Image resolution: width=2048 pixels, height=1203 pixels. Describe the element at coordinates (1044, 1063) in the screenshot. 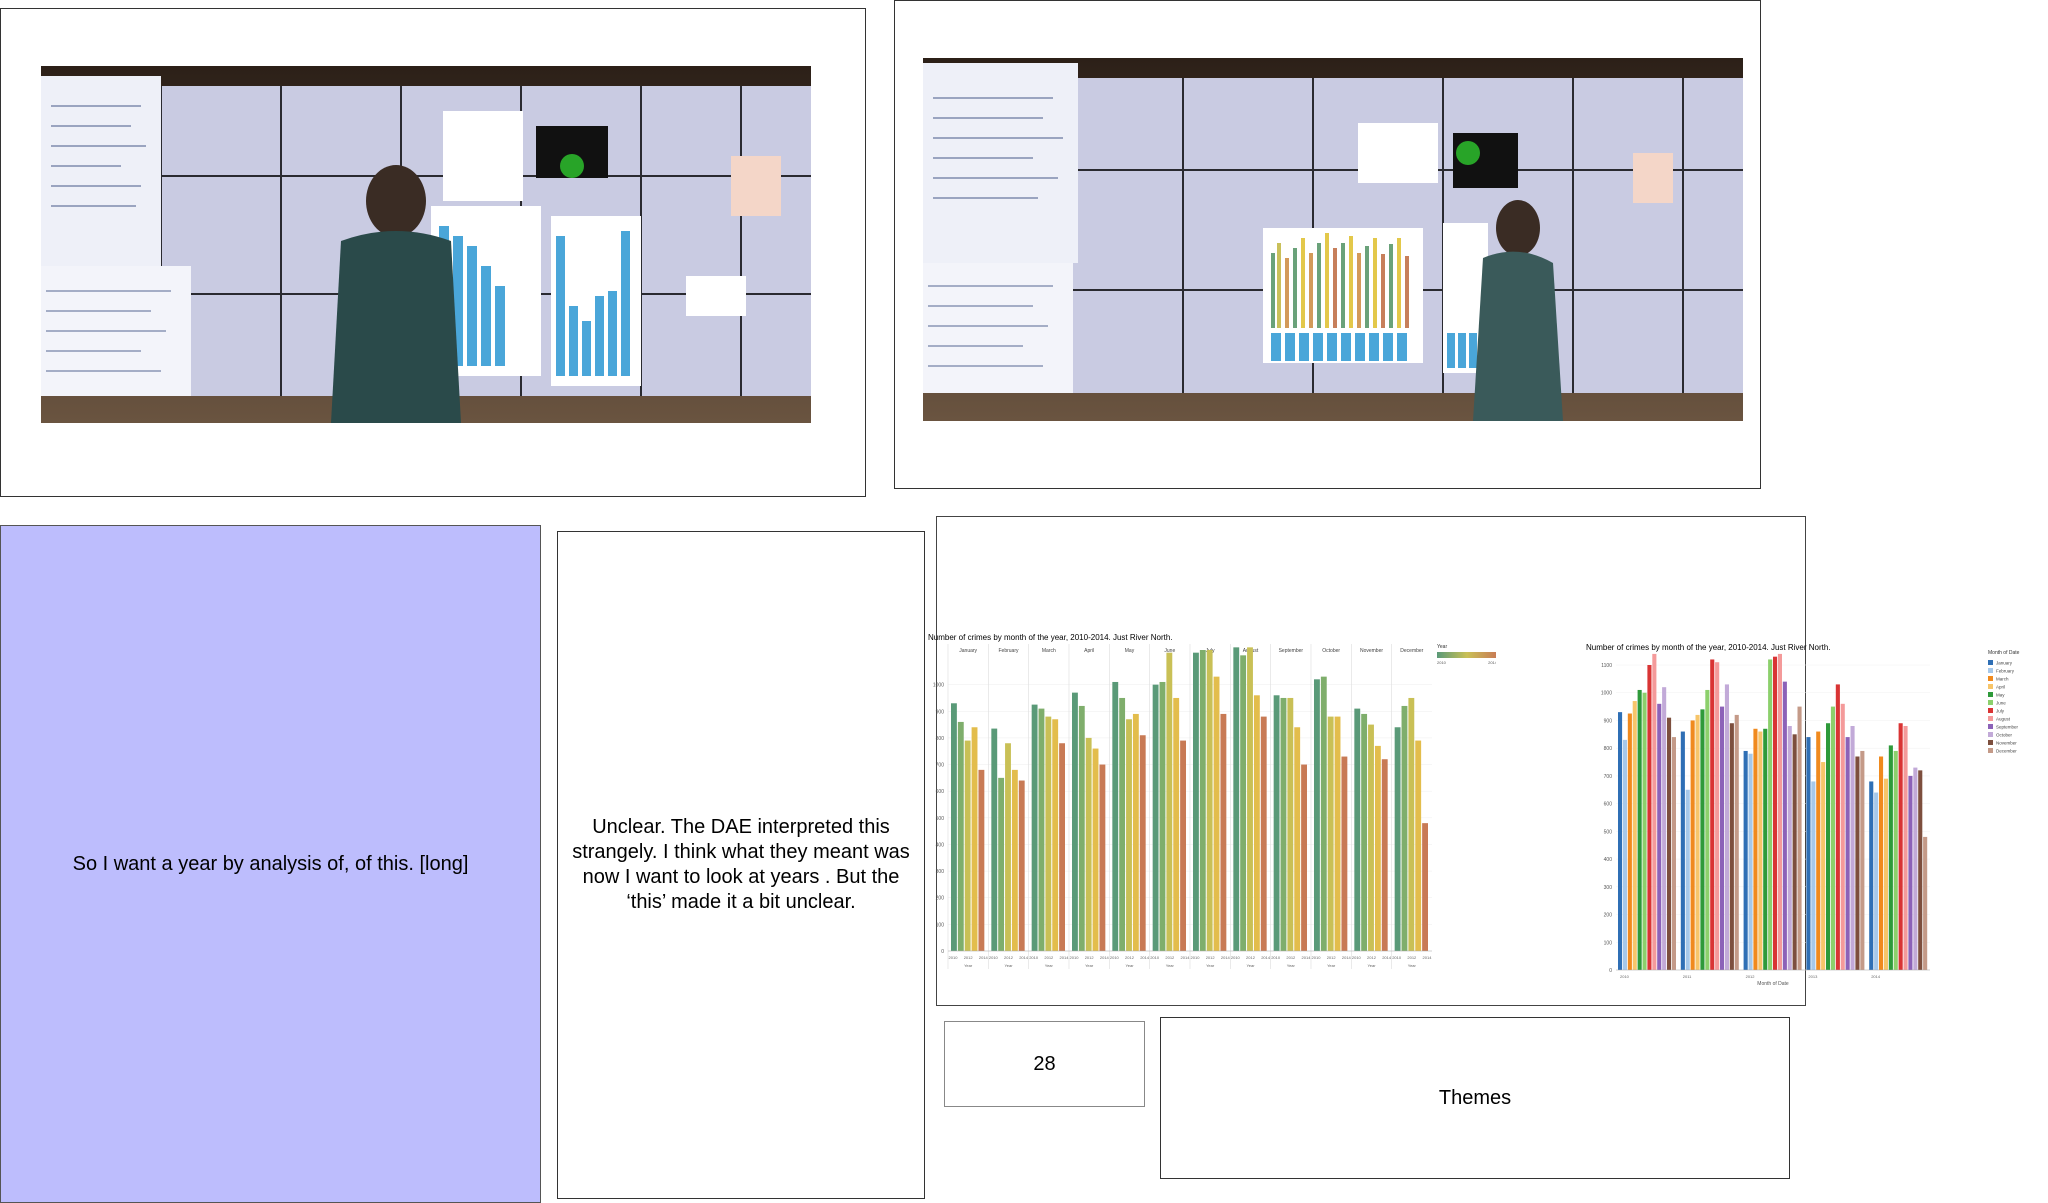

I see `count-text: 28` at that location.